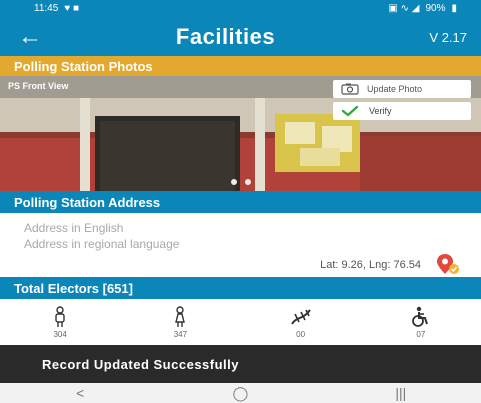 This screenshot has width=481, height=403. What do you see at coordinates (448, 264) in the screenshot?
I see `map-pin-icon` at bounding box center [448, 264].